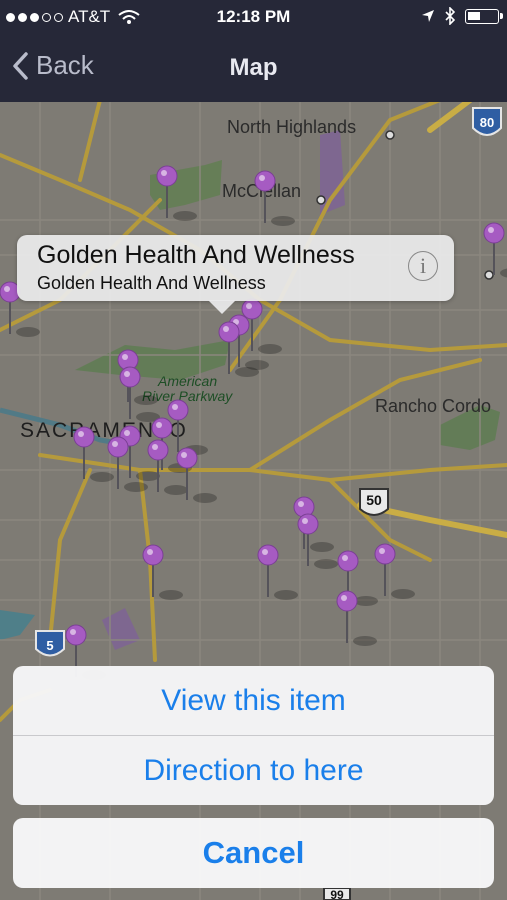 This screenshot has height=900, width=507. Describe the element at coordinates (187, 381) in the screenshot. I see `map-label-american: American` at that location.